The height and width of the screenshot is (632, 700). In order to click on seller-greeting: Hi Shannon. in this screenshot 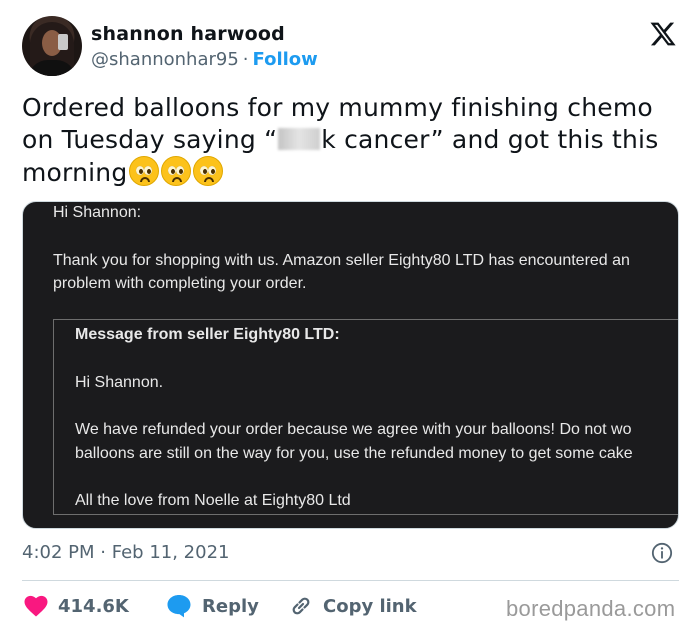, I will do `click(119, 382)`.